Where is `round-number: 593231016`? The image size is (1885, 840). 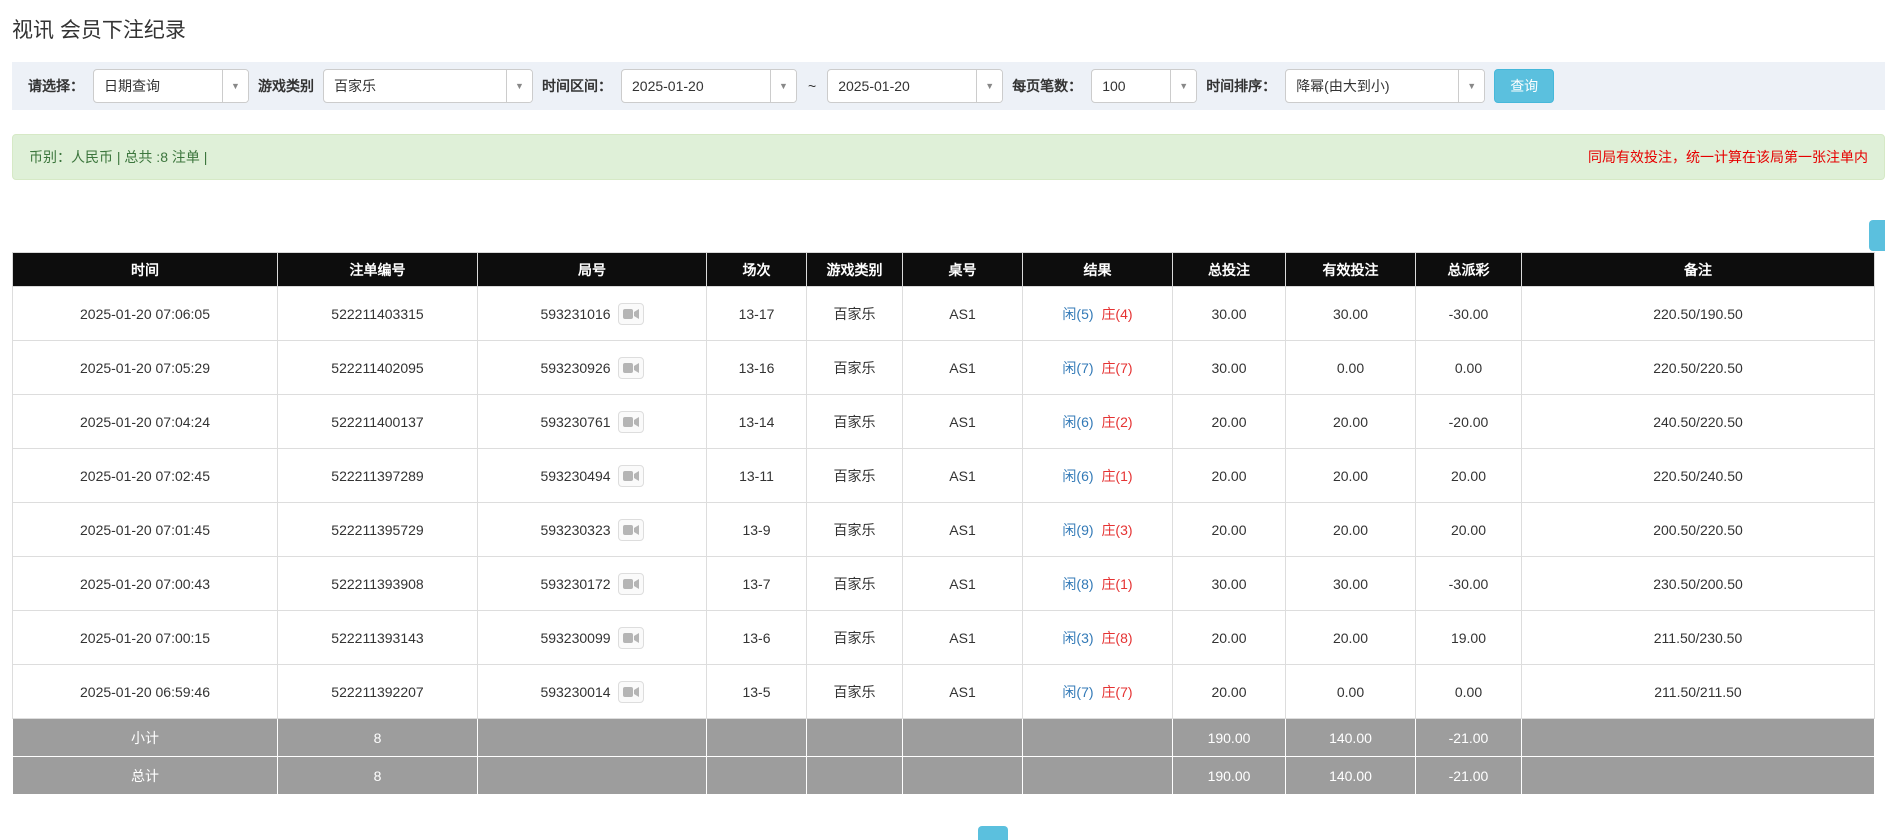 round-number: 593231016 is located at coordinates (575, 313).